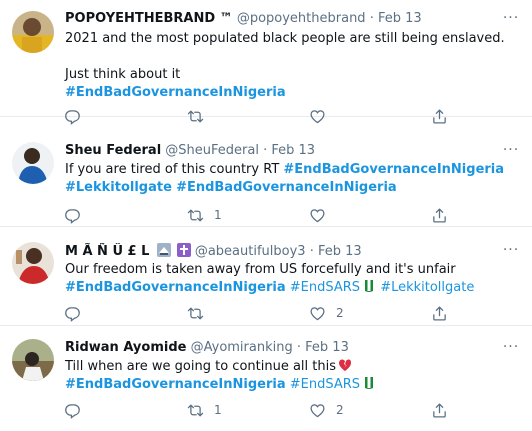 Image resolution: width=532 pixels, height=431 pixels. What do you see at coordinates (163, 250) in the screenshot?
I see `eagle-emoji-icon` at bounding box center [163, 250].